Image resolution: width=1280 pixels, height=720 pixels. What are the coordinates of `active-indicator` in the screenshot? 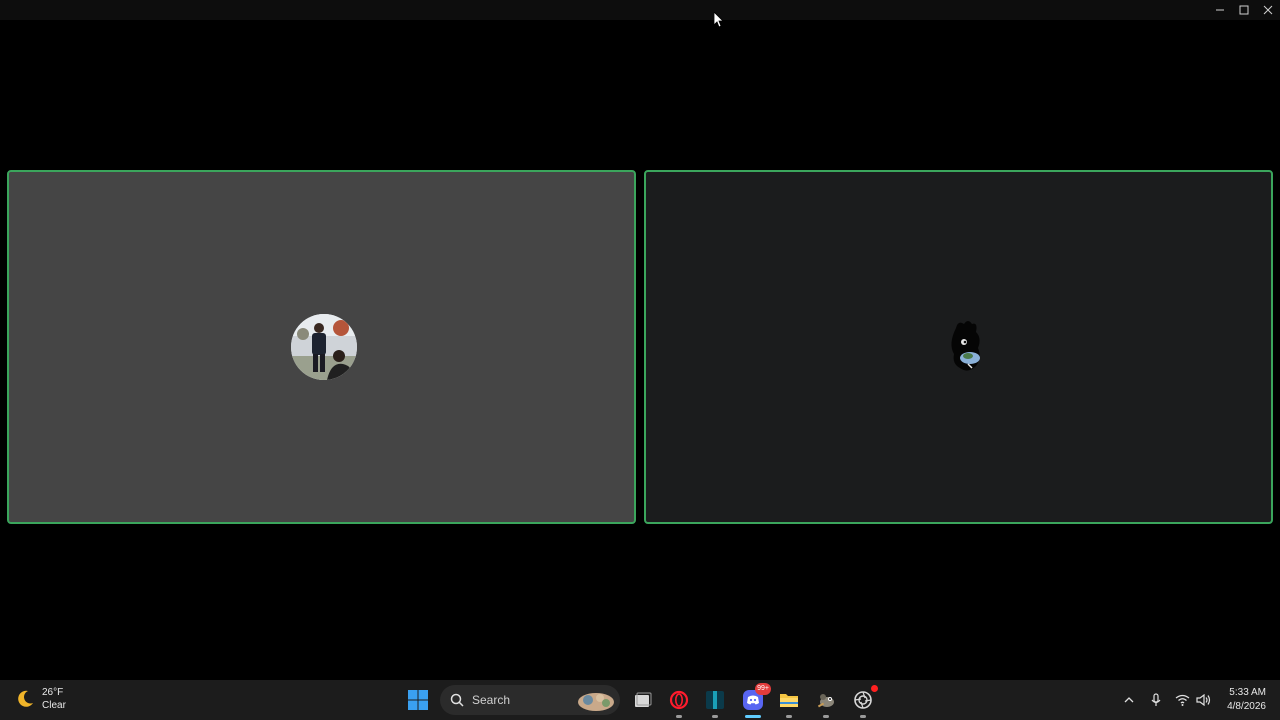 It's located at (753, 716).